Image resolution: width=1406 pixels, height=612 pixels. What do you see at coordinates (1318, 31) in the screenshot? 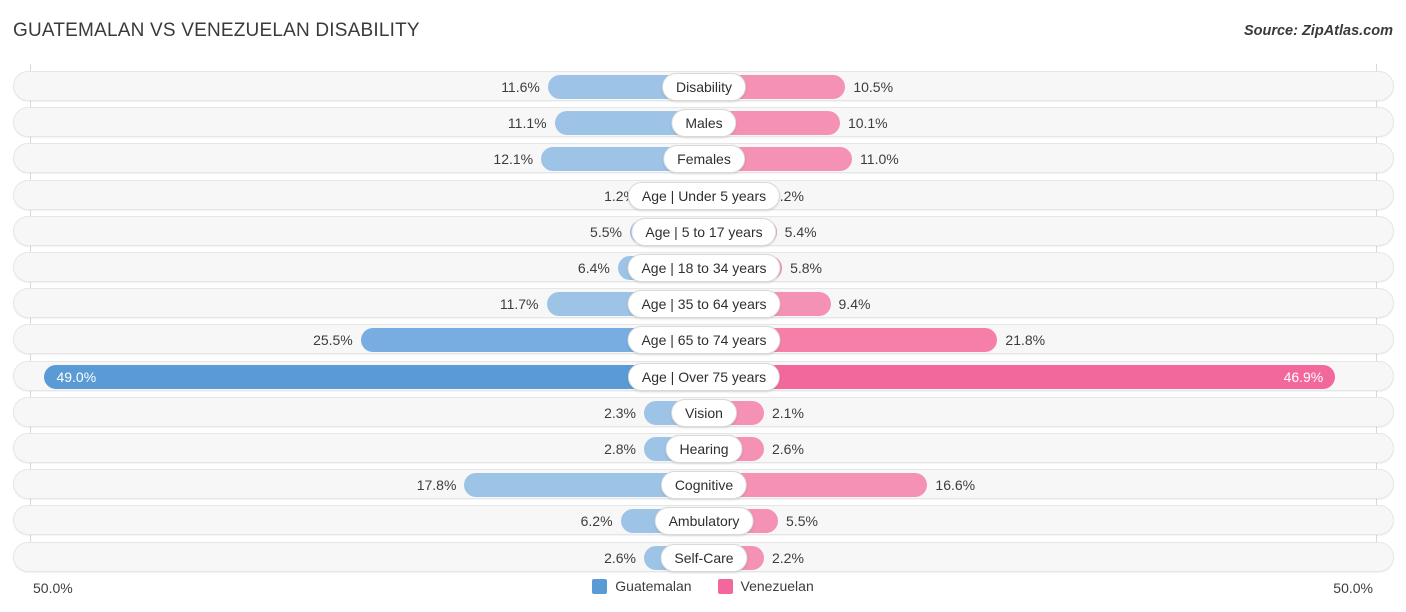
I see `source-attribution: Source: ZipAtlas.com` at bounding box center [1318, 31].